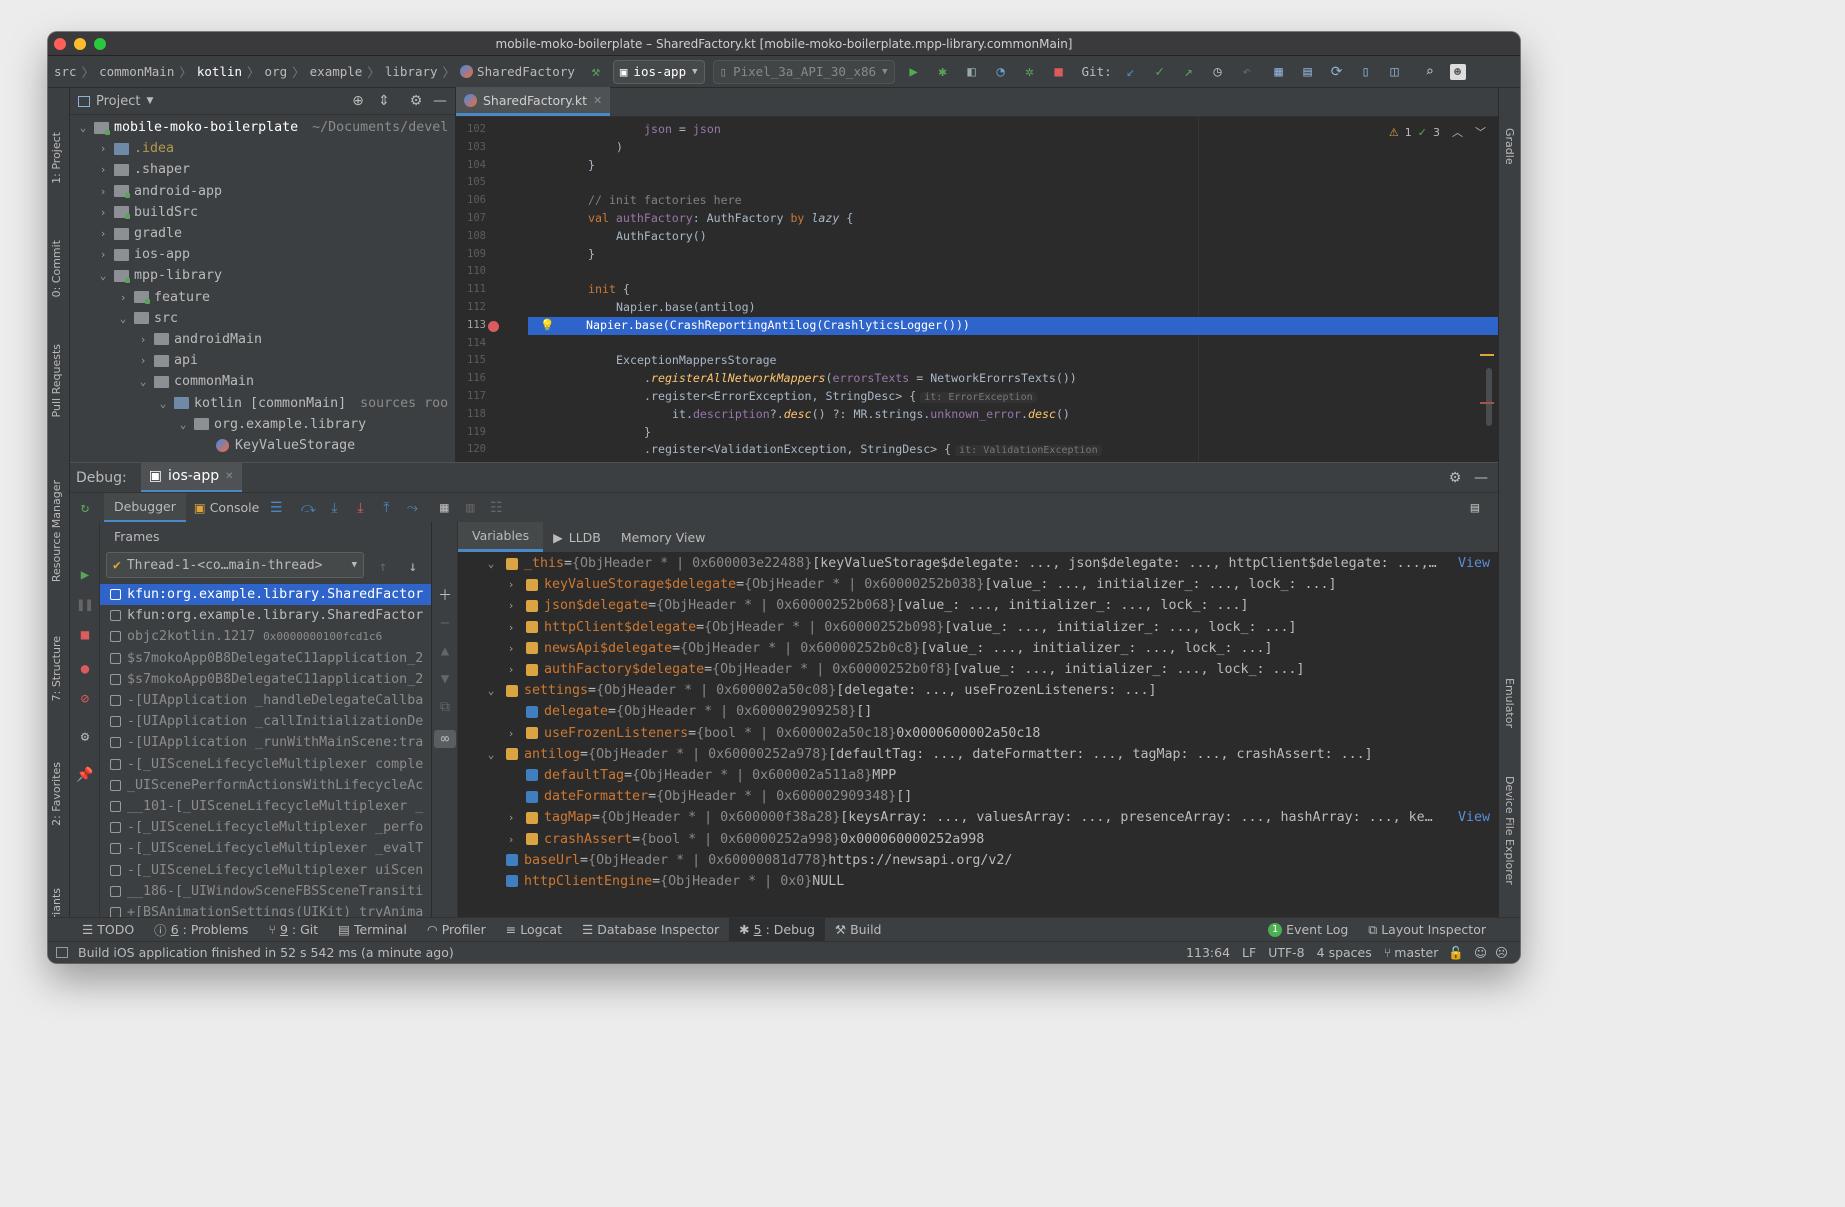 This screenshot has height=1207, width=1845. What do you see at coordinates (858, 930) in the screenshot?
I see `tool-tab-build: ⚒ Build` at bounding box center [858, 930].